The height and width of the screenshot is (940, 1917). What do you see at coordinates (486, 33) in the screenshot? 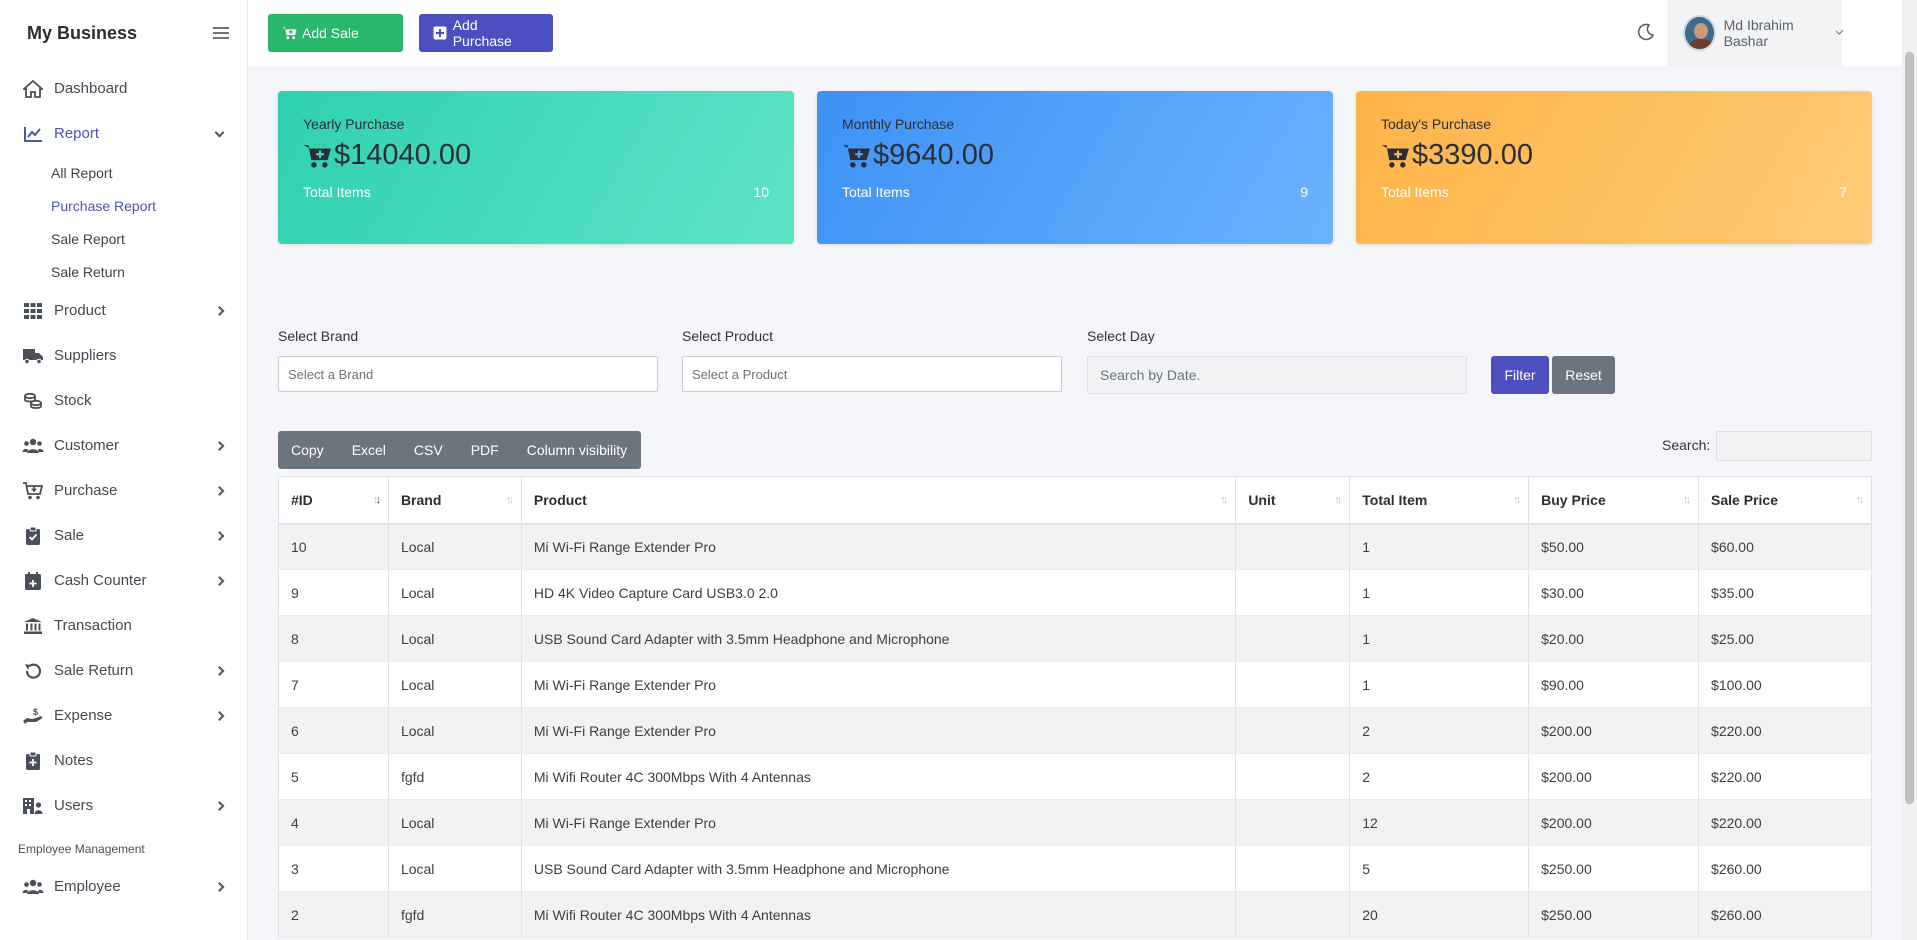
I see `add-purchase-button: Add Purchase` at bounding box center [486, 33].